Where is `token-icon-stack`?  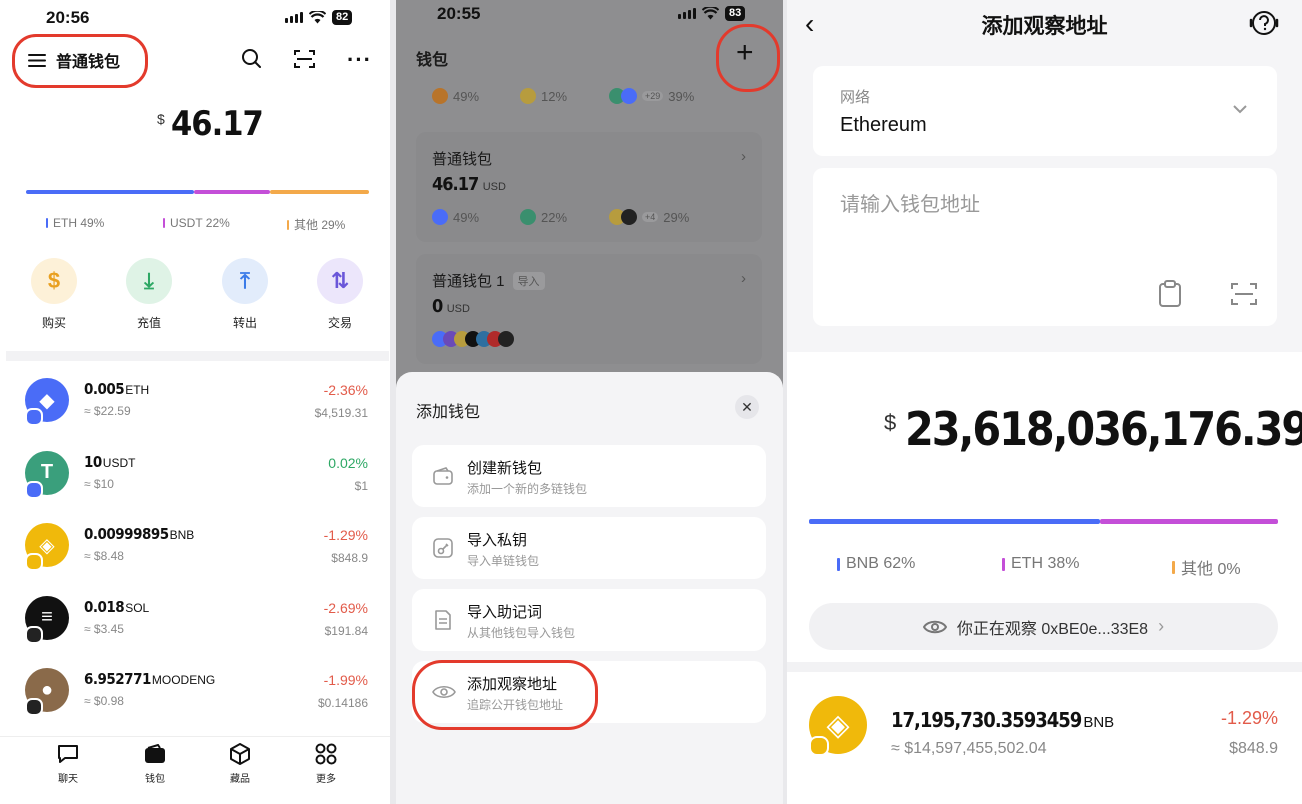 token-icon-stack is located at coordinates (473, 339).